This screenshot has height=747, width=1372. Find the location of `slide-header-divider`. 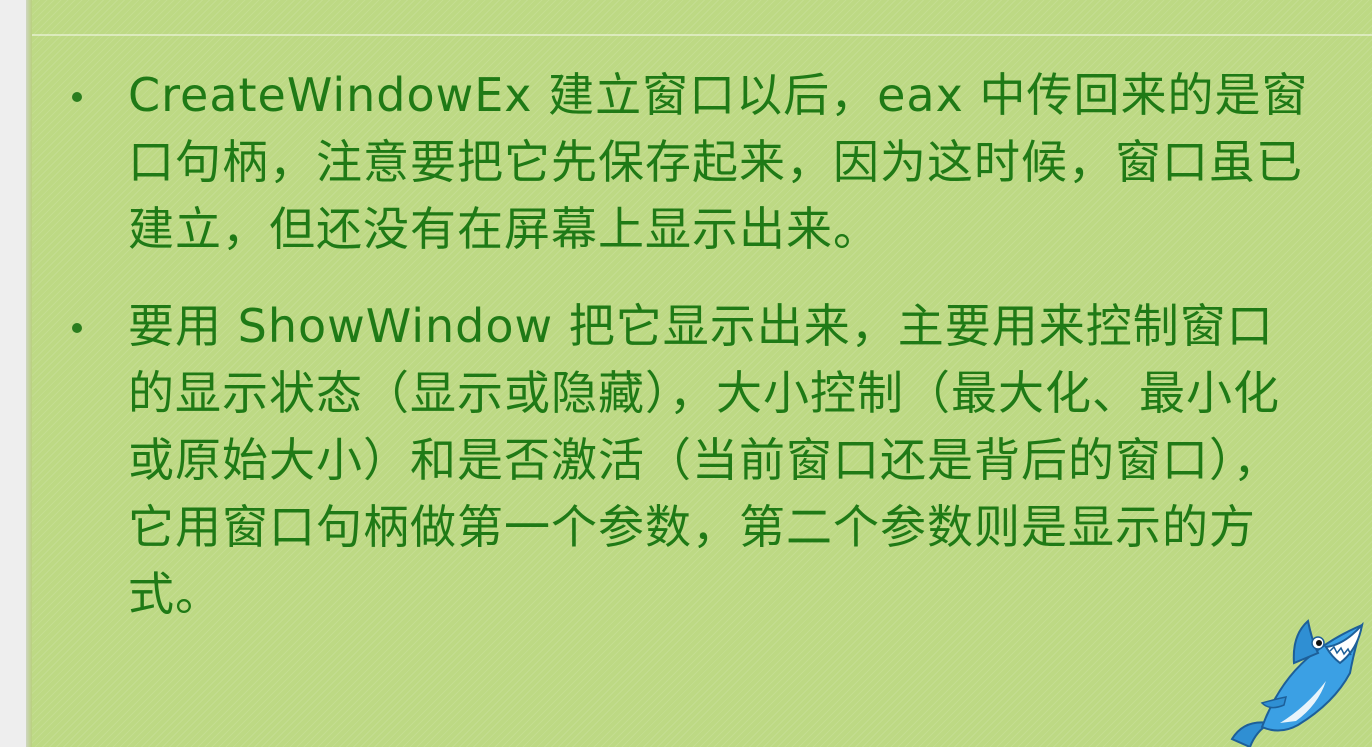

slide-header-divider is located at coordinates (702, 35).